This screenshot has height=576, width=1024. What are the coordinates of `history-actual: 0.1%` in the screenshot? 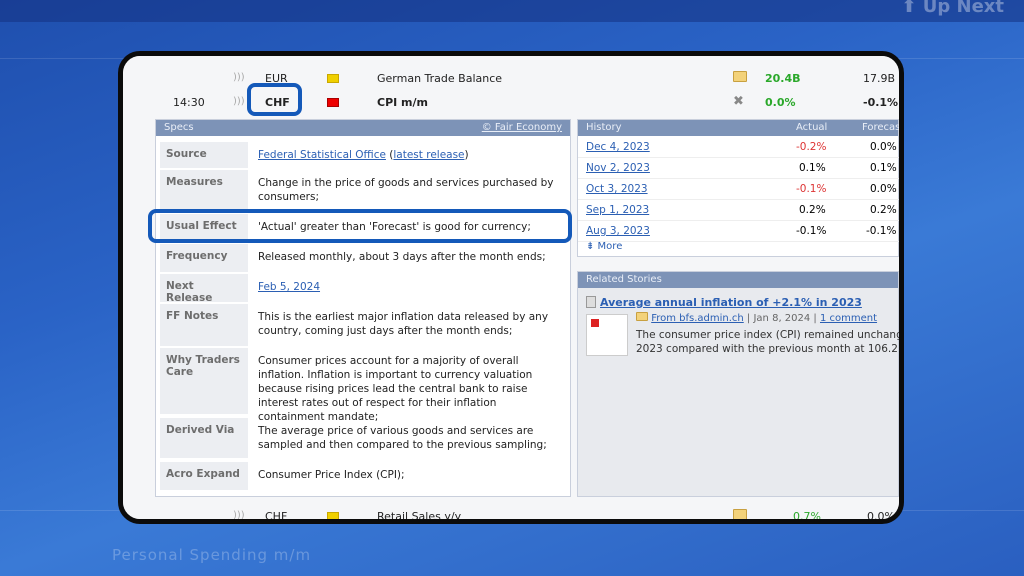 It's located at (812, 168).